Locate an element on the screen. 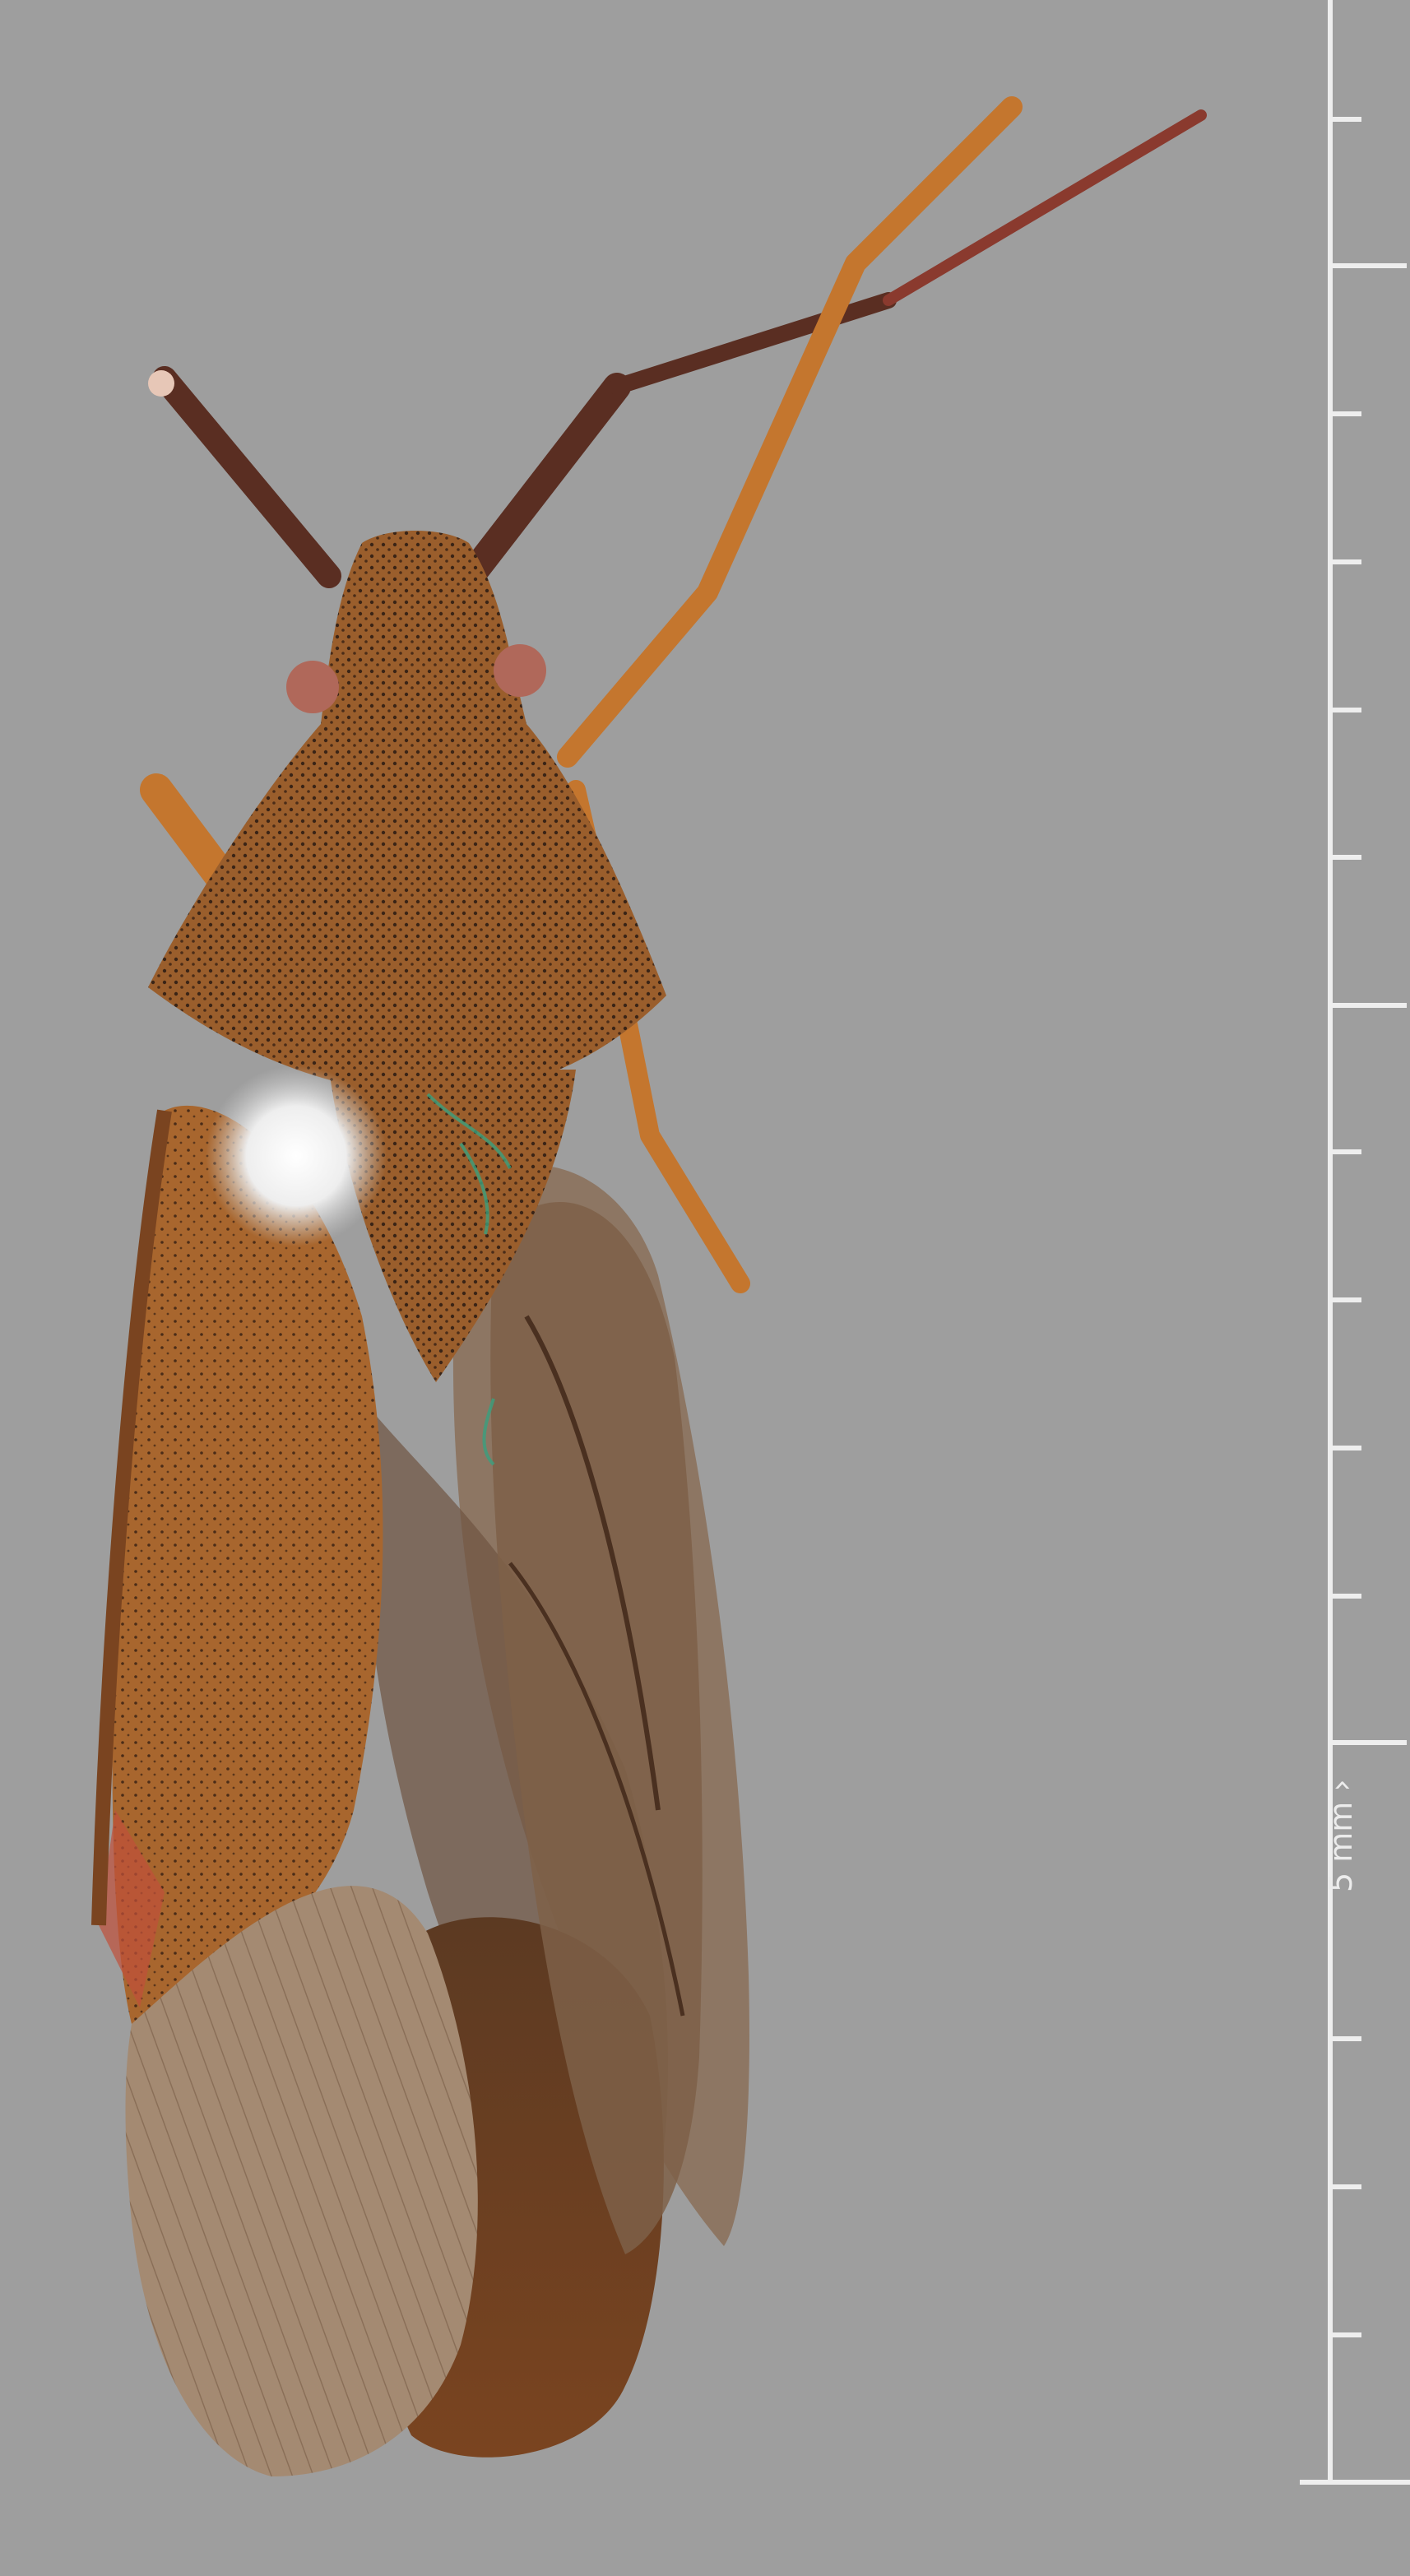  scale-label: 5 mm › is located at coordinates (1341, 1836).